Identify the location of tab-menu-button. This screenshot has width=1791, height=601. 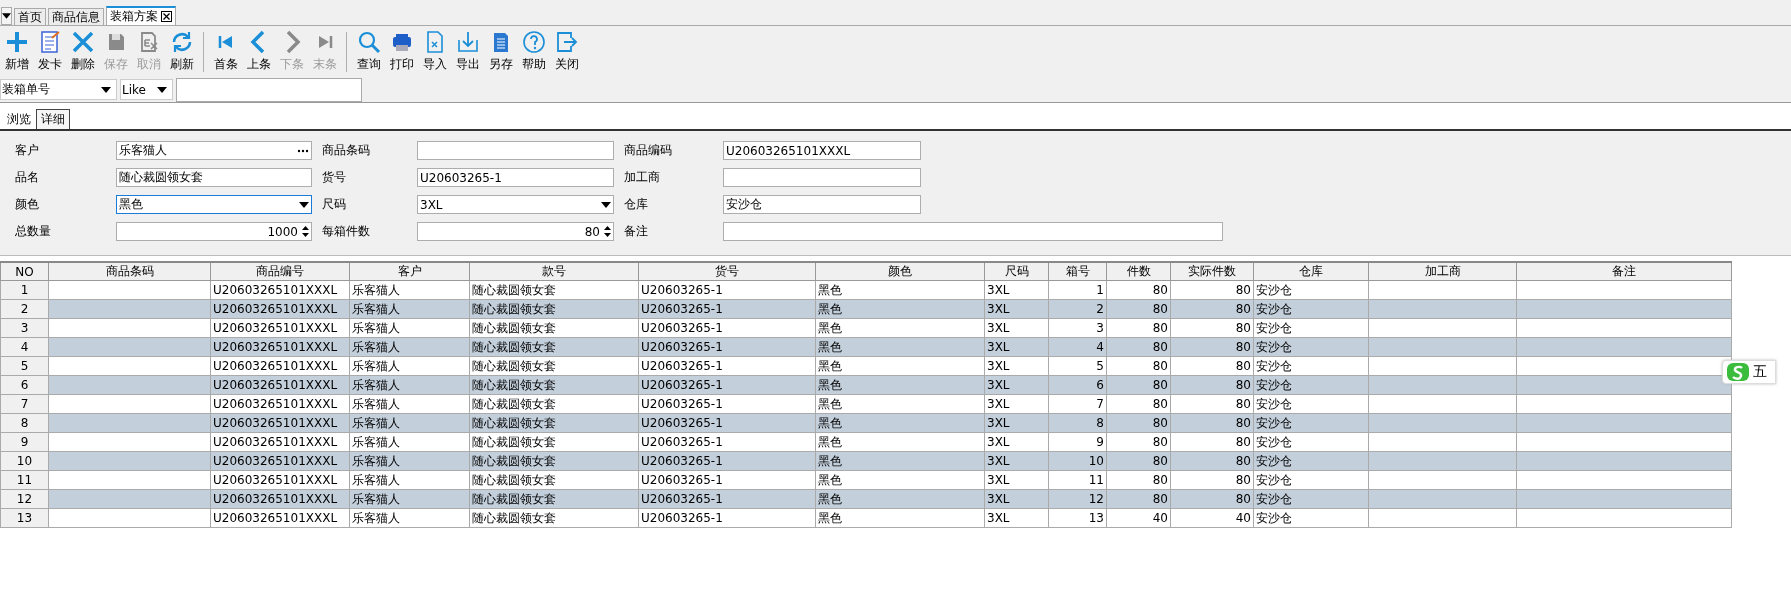
(6, 16).